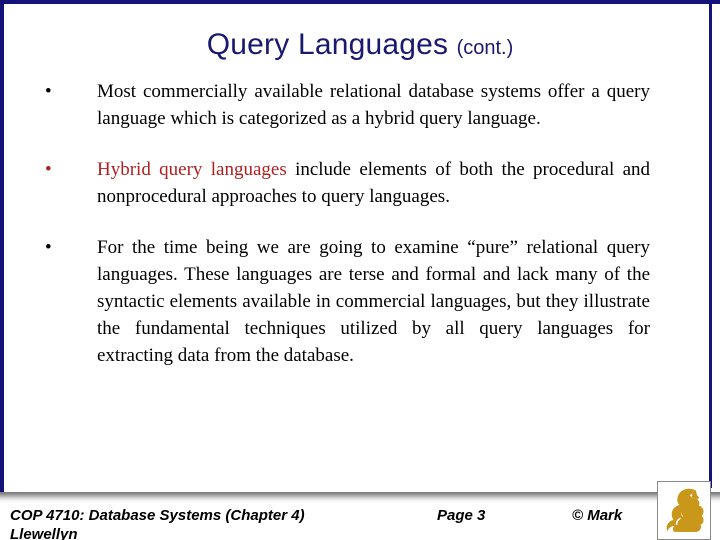  I want to click on slide-border-top, so click(360, 2).